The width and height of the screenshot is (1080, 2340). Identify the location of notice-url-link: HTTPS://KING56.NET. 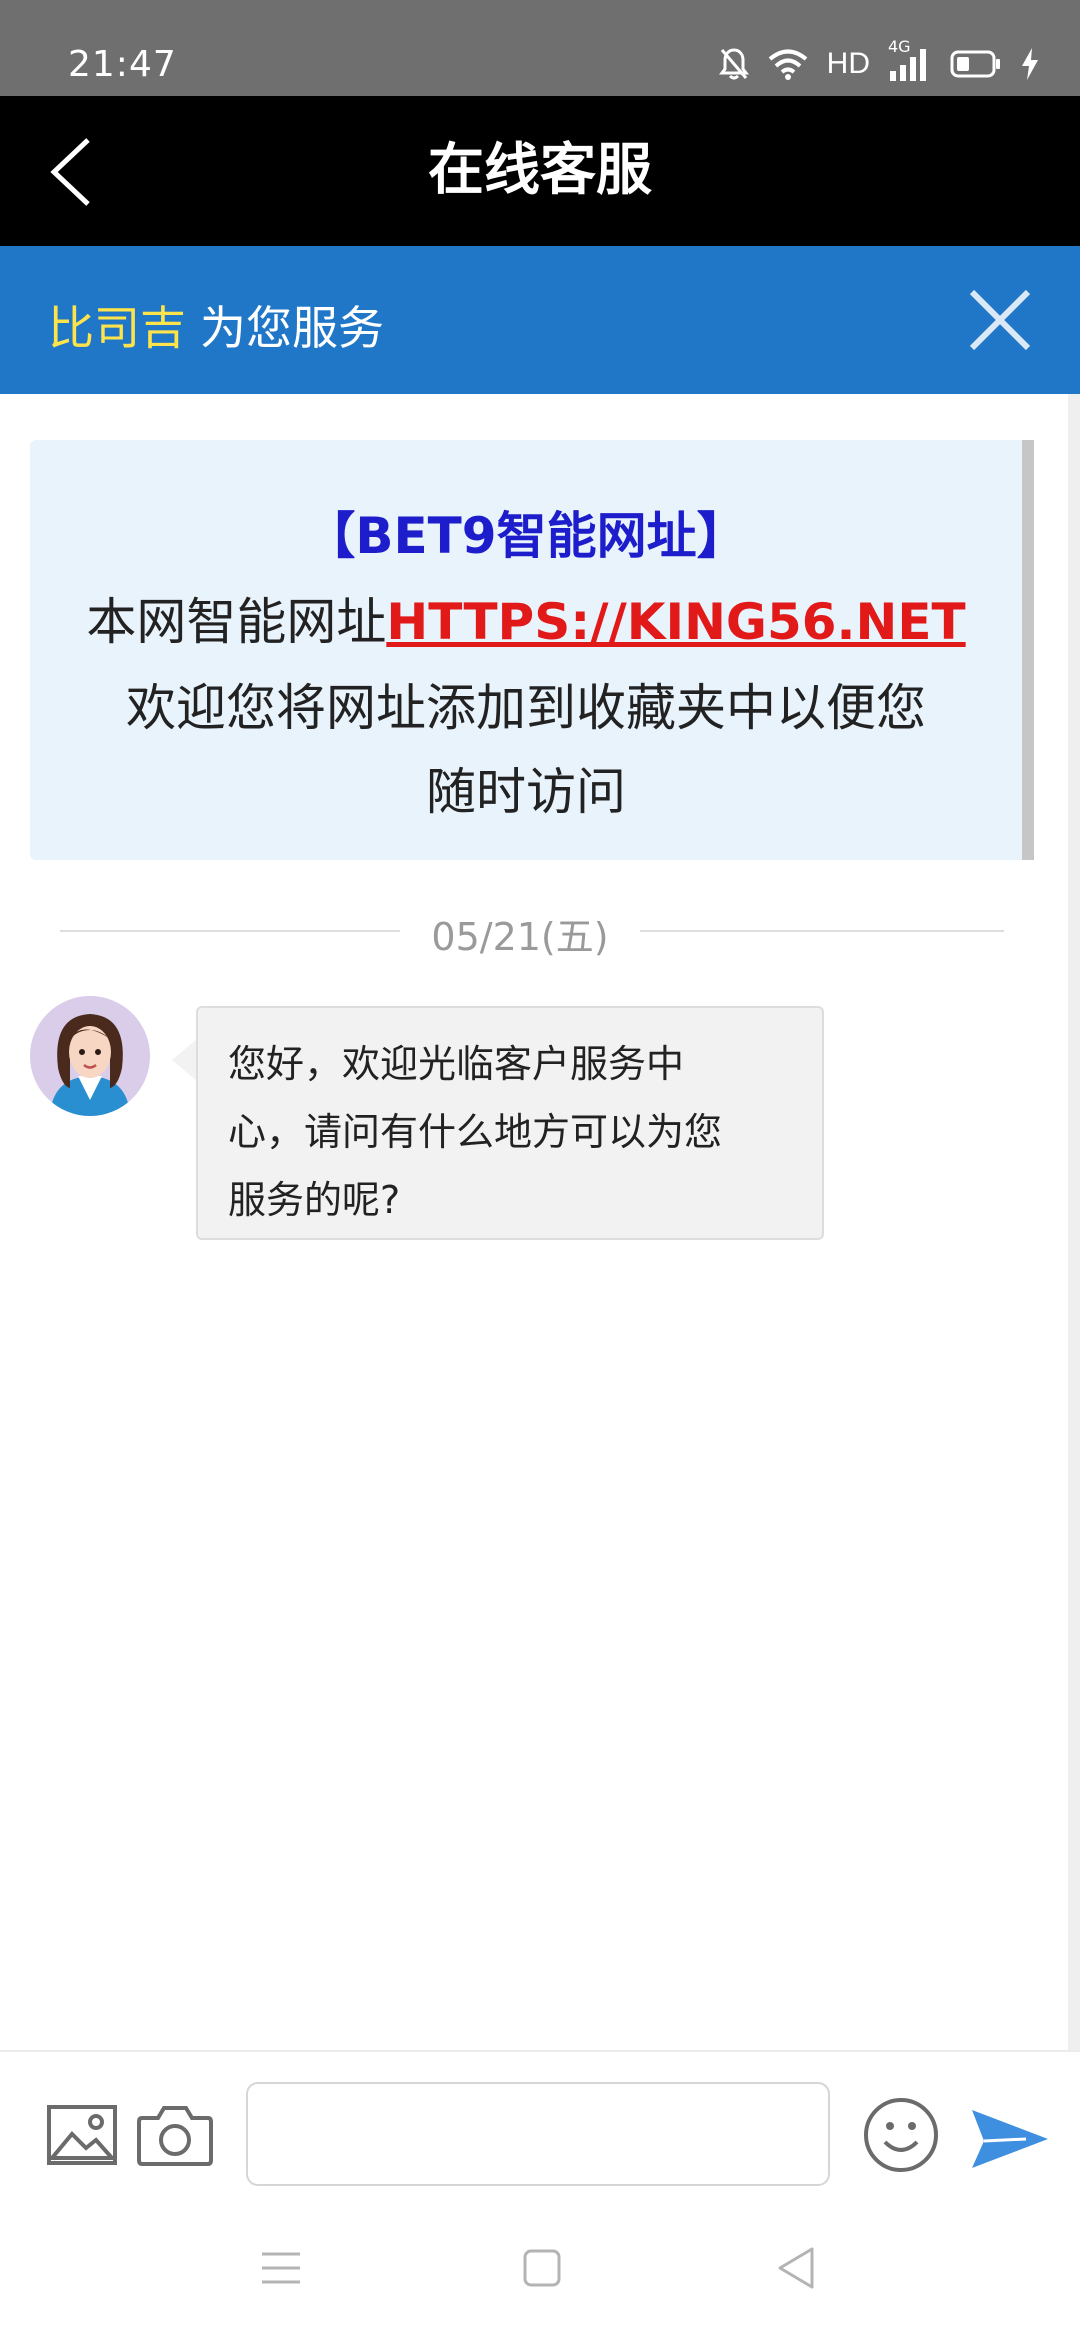
(675, 622).